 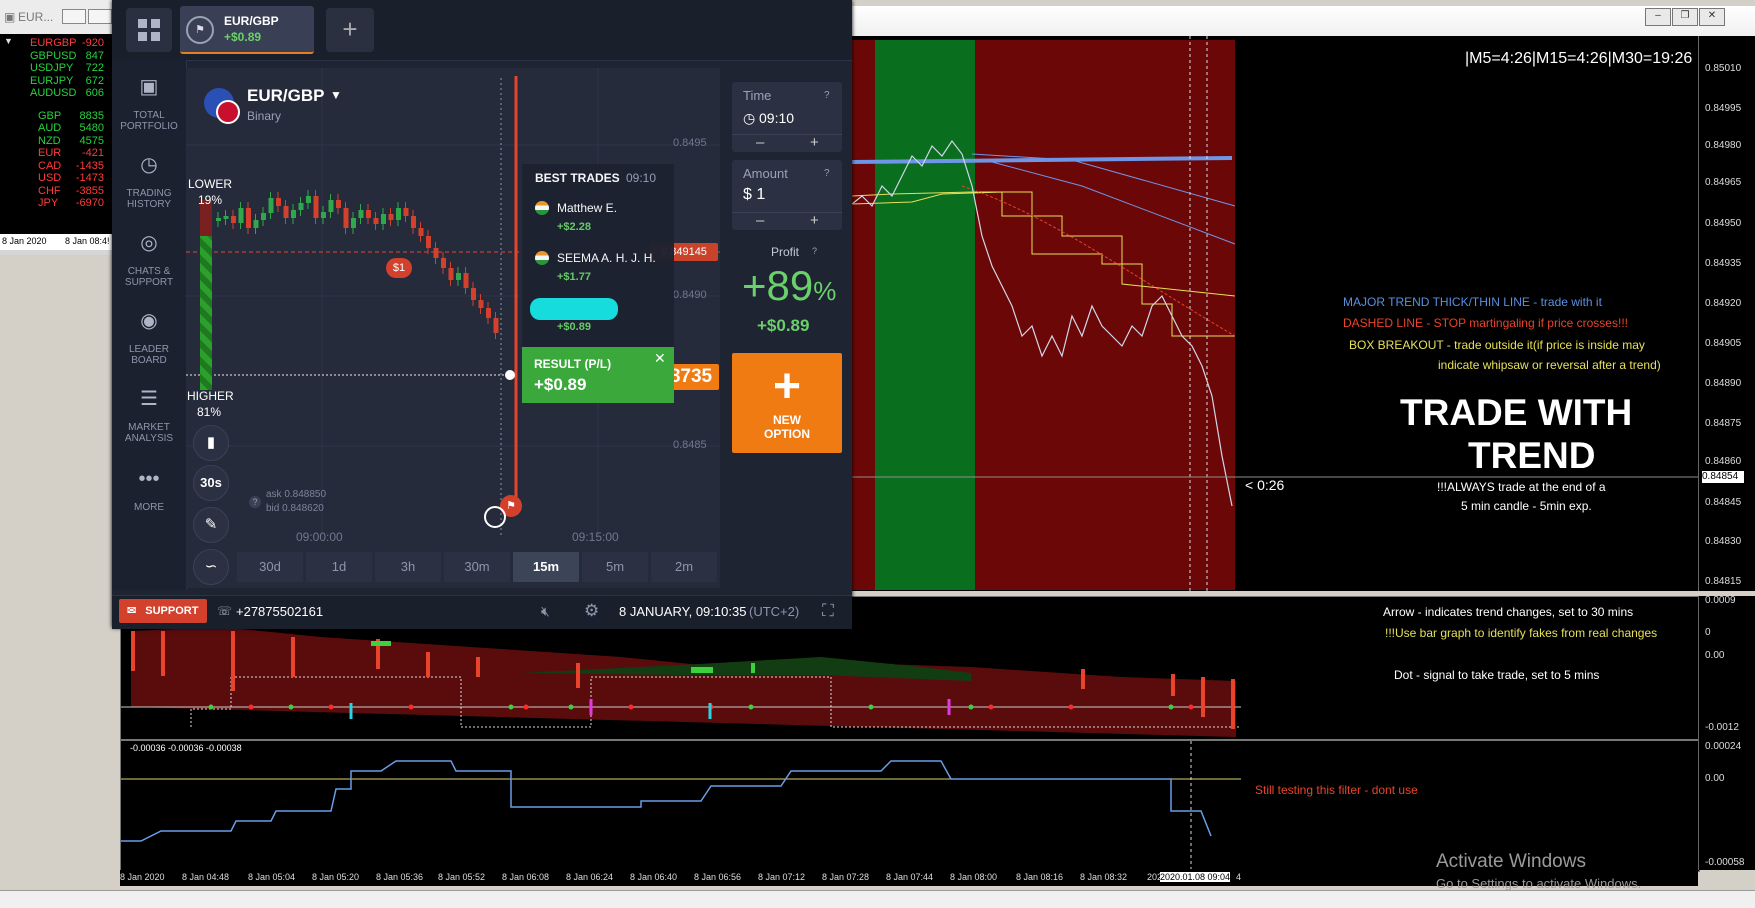 I want to click on pencil-icon: ✎, so click(x=211, y=525).